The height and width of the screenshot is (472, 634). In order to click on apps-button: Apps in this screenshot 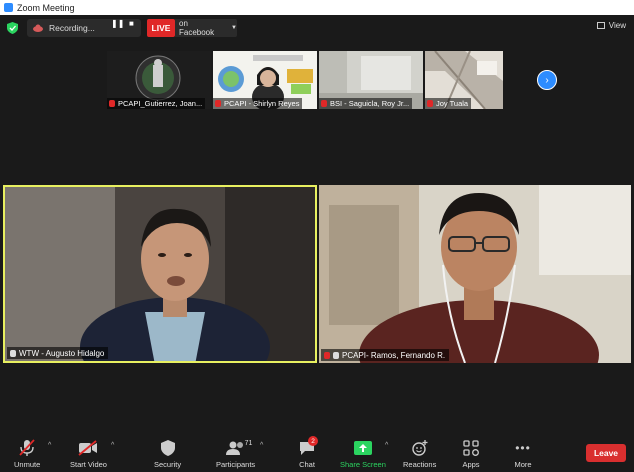, I will do `click(471, 453)`.